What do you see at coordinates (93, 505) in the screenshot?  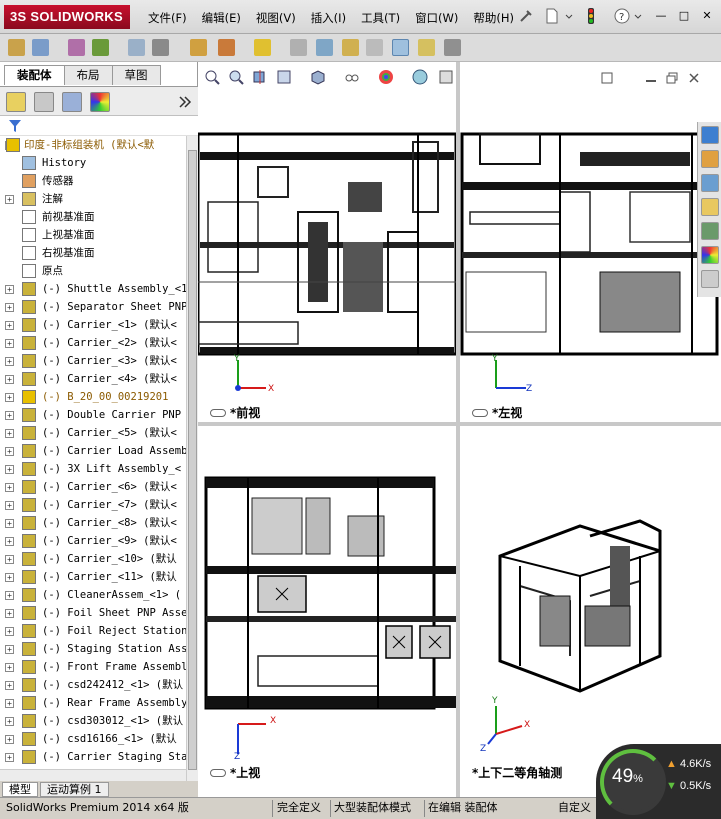 I see `tree-item: + (-) Carrier_<7> (默认<` at bounding box center [93, 505].